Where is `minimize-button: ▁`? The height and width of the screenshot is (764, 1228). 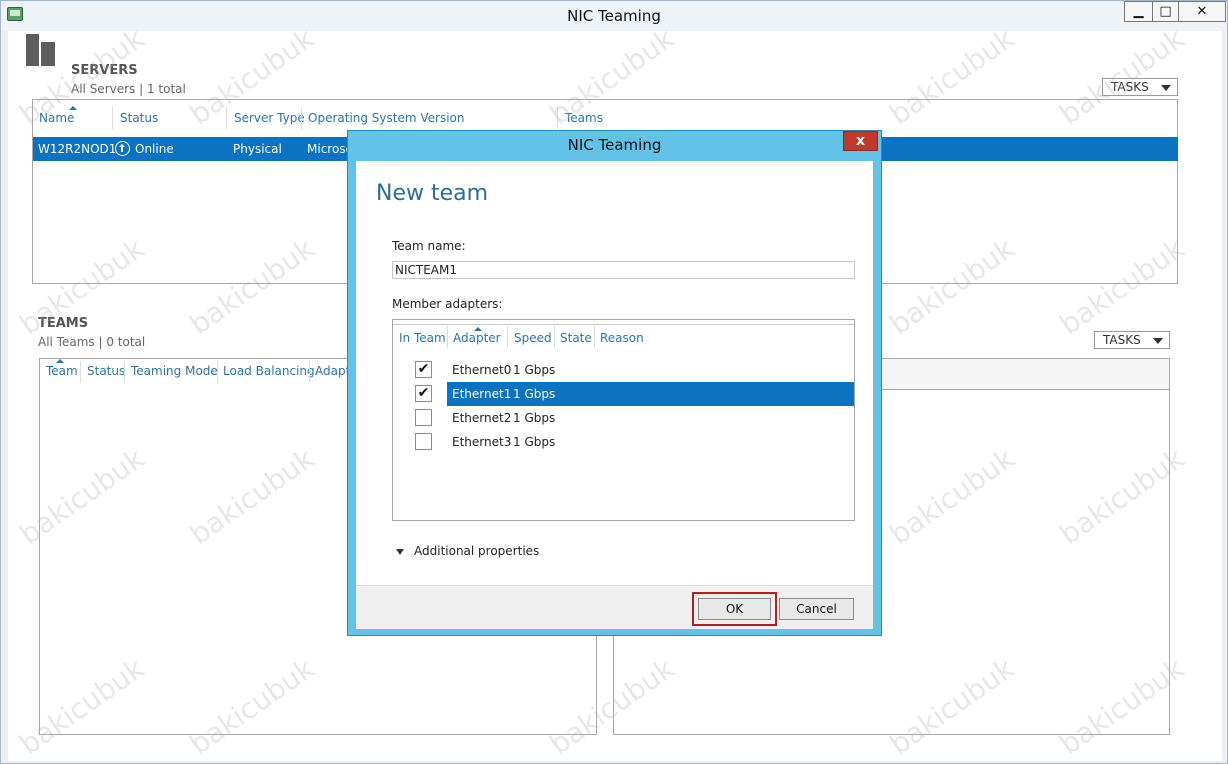 minimize-button: ▁ is located at coordinates (1138, 11).